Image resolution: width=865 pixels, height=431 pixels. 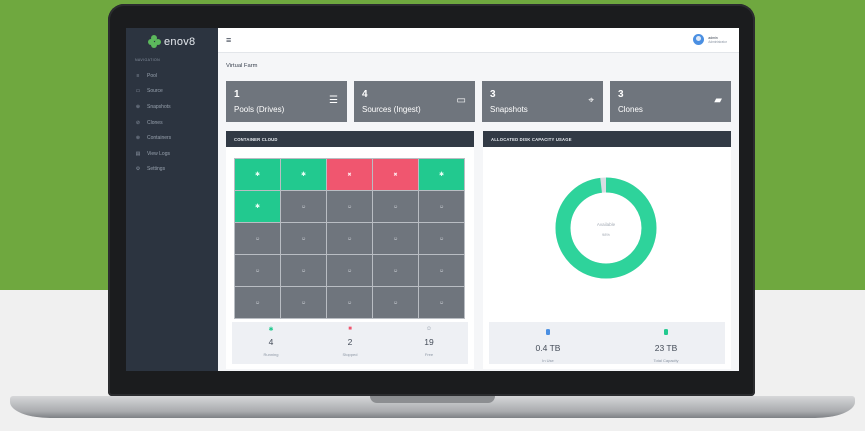 What do you see at coordinates (180, 41) in the screenshot?
I see `logo-text: enov8` at bounding box center [180, 41].